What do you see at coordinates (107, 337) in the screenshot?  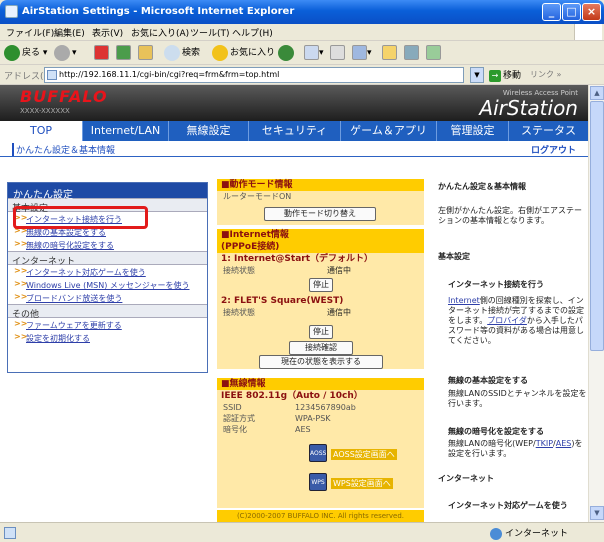 I see `link-factory-reset: >> 設定を初期化する` at bounding box center [107, 337].